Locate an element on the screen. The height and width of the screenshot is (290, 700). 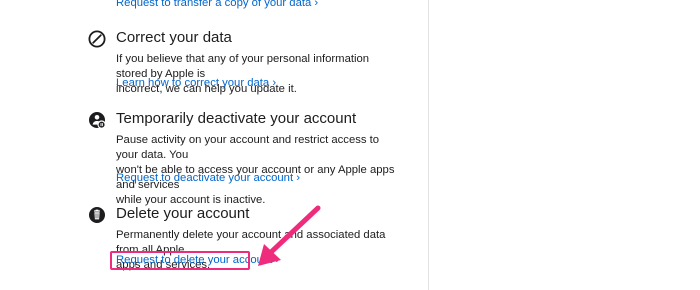
request-deactivate-link: Request to deactivate your account › is located at coordinates (208, 178).